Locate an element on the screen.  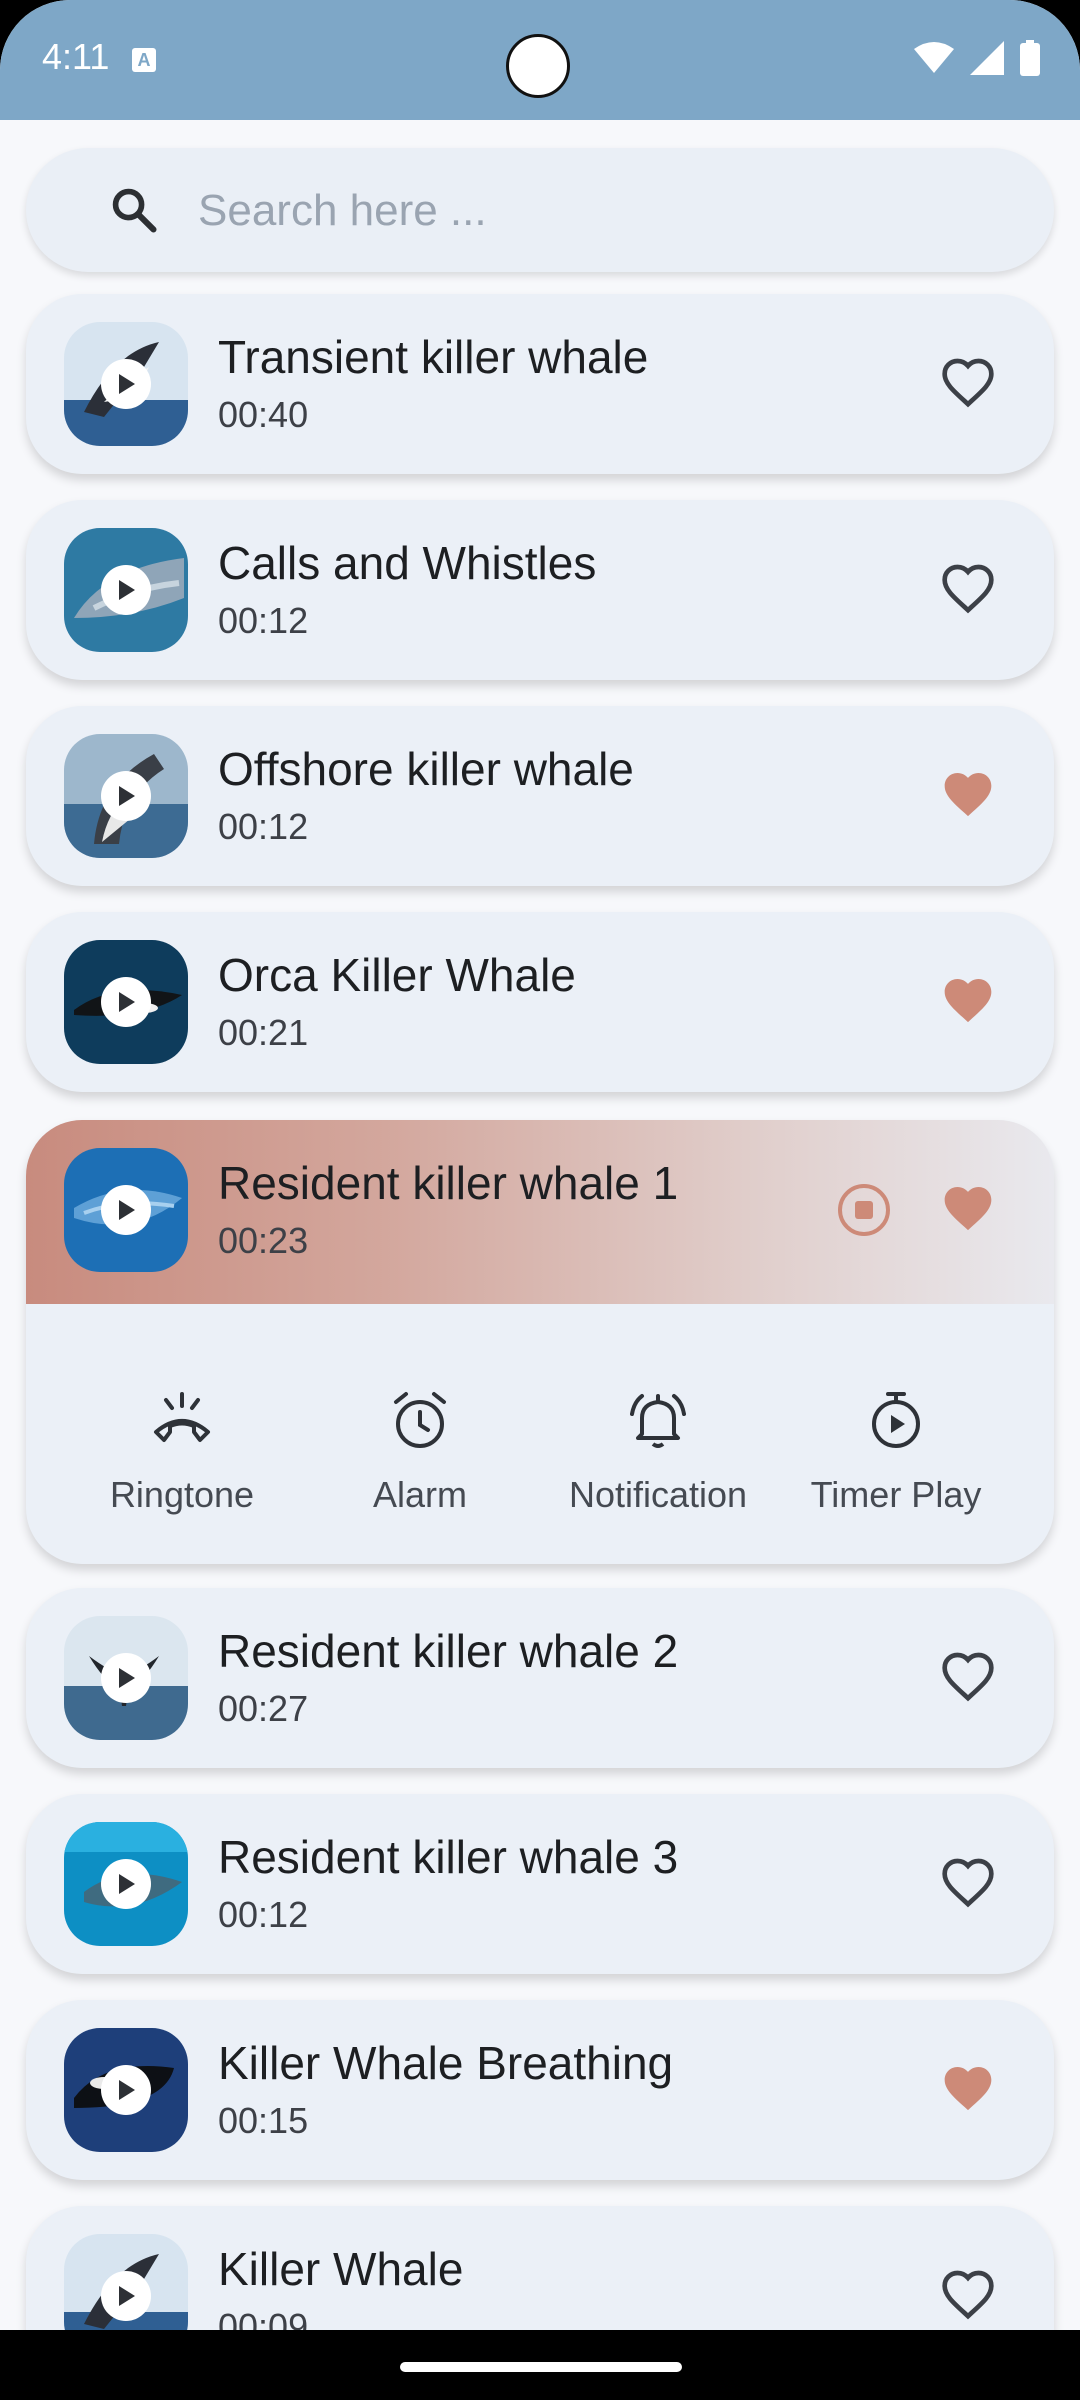
action-label: Ringtone is located at coordinates (182, 1494).